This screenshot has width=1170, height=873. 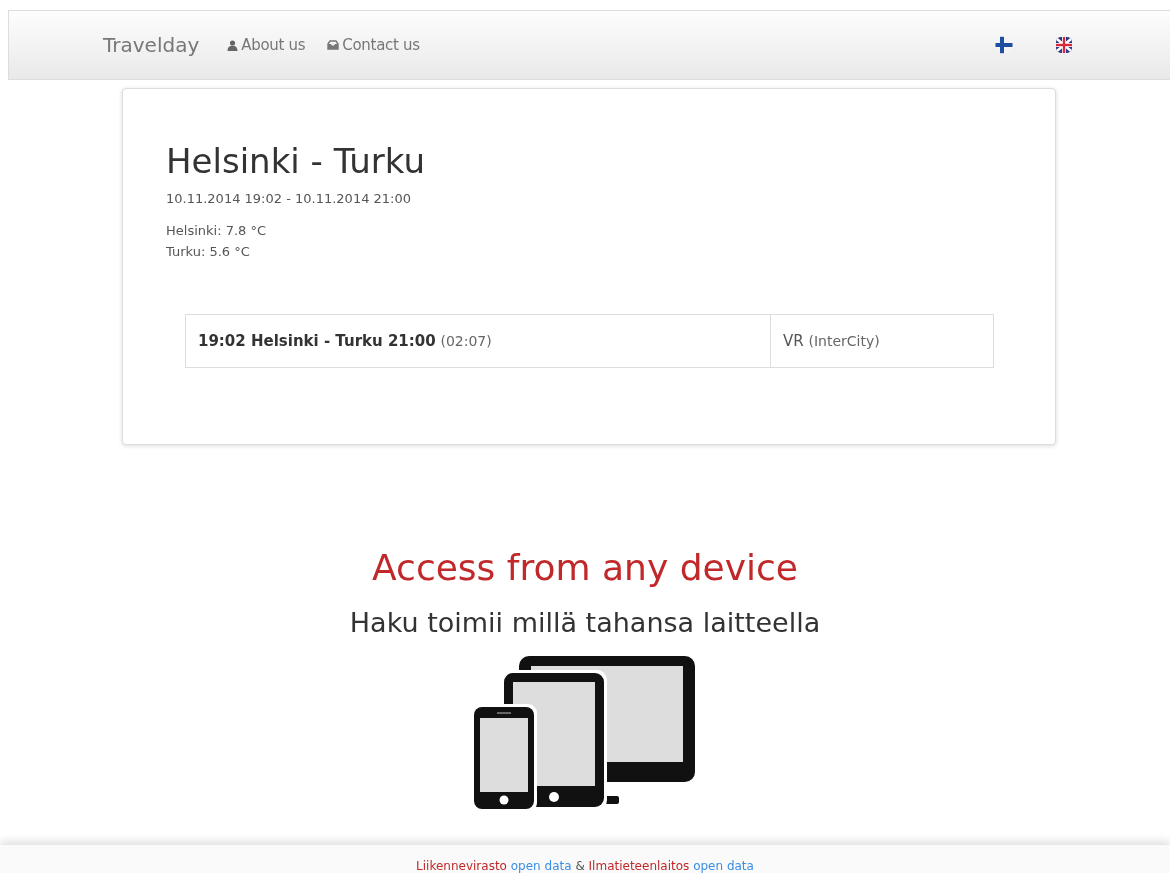 I want to click on devices-icon, so click(x=583, y=734).